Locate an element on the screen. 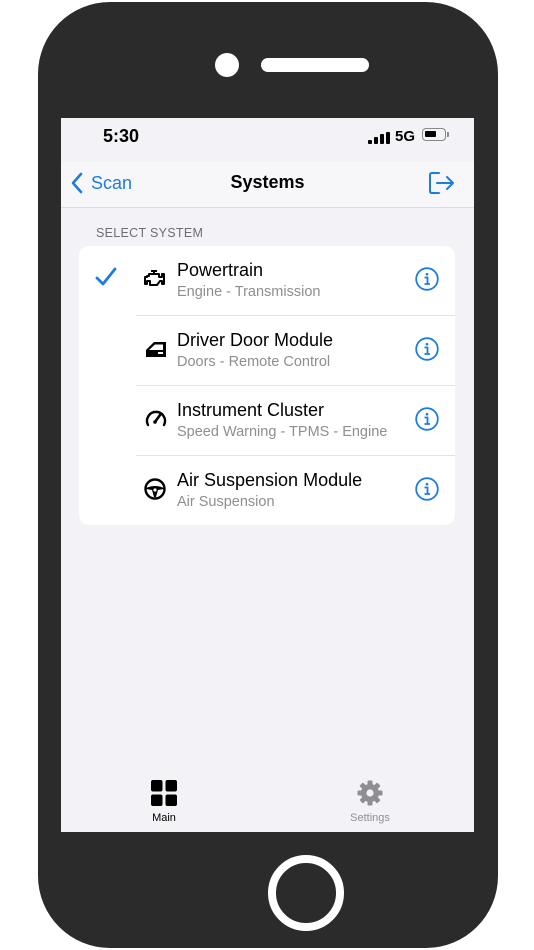  engine-icon is located at coordinates (154, 278).